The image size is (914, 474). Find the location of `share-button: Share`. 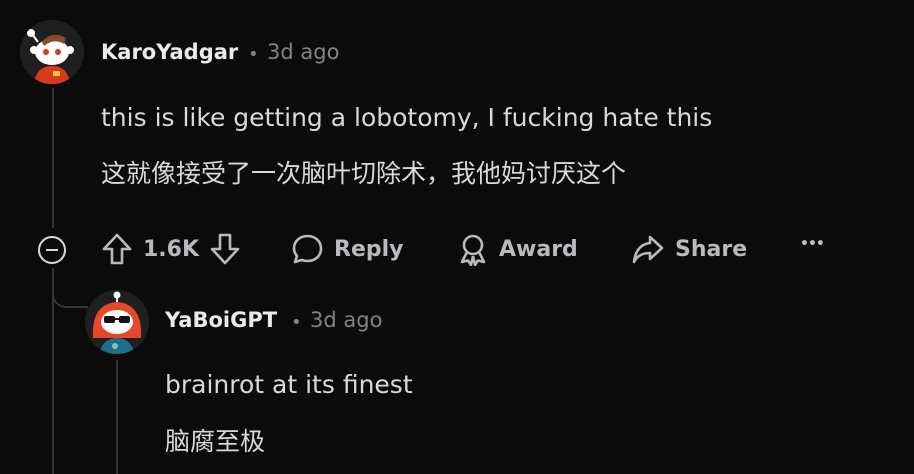

share-button: Share is located at coordinates (689, 249).